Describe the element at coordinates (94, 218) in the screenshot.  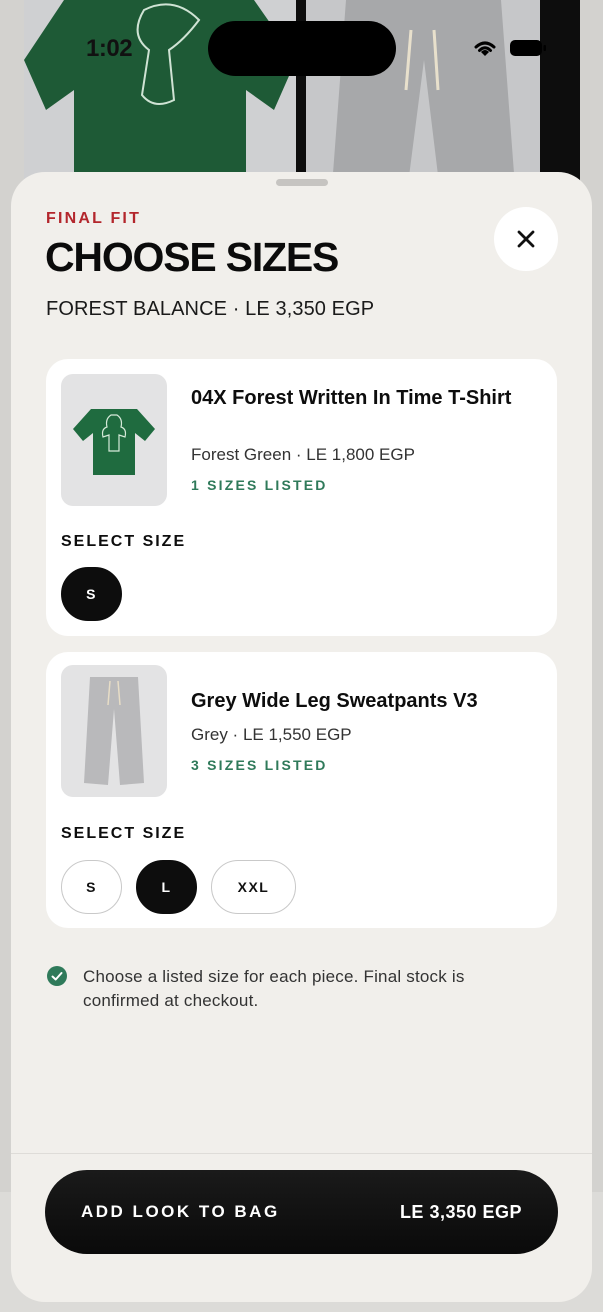
I see `sheet-eyebrow: FINAL FIT` at that location.